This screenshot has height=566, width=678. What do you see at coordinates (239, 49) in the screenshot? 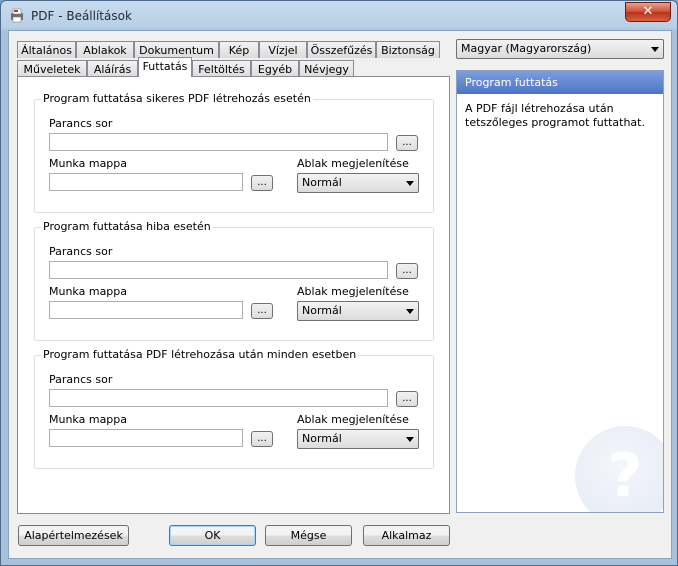
I see `tab-image: Kép` at bounding box center [239, 49].